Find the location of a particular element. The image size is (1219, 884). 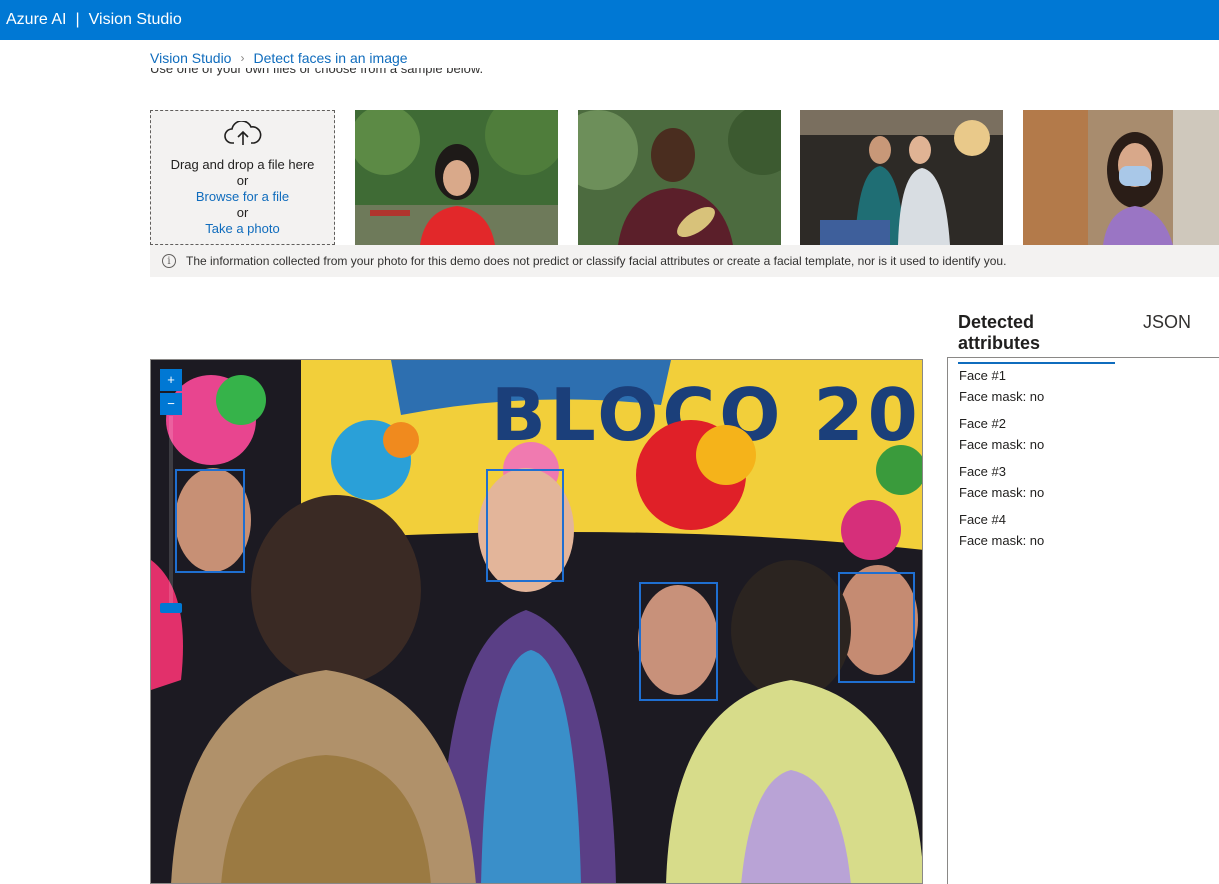

face-title: Face #4 is located at coordinates (982, 519).